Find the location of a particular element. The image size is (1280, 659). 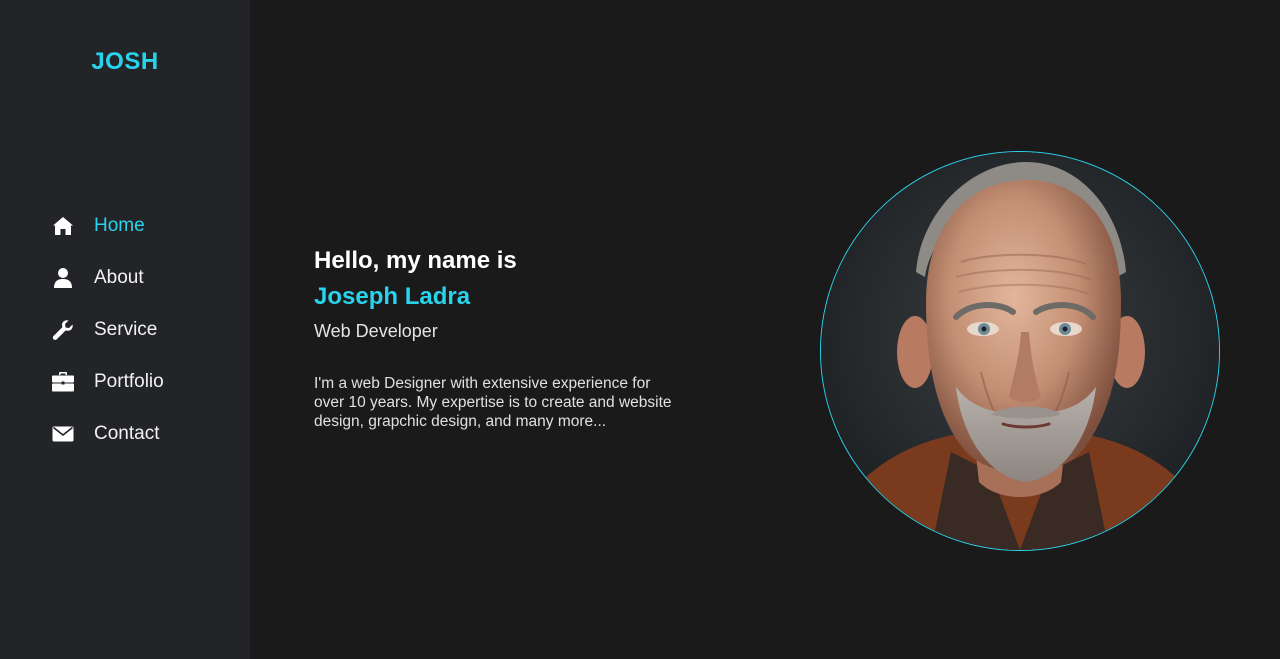

sidebar-item-label: Portfolio is located at coordinates (129, 381).